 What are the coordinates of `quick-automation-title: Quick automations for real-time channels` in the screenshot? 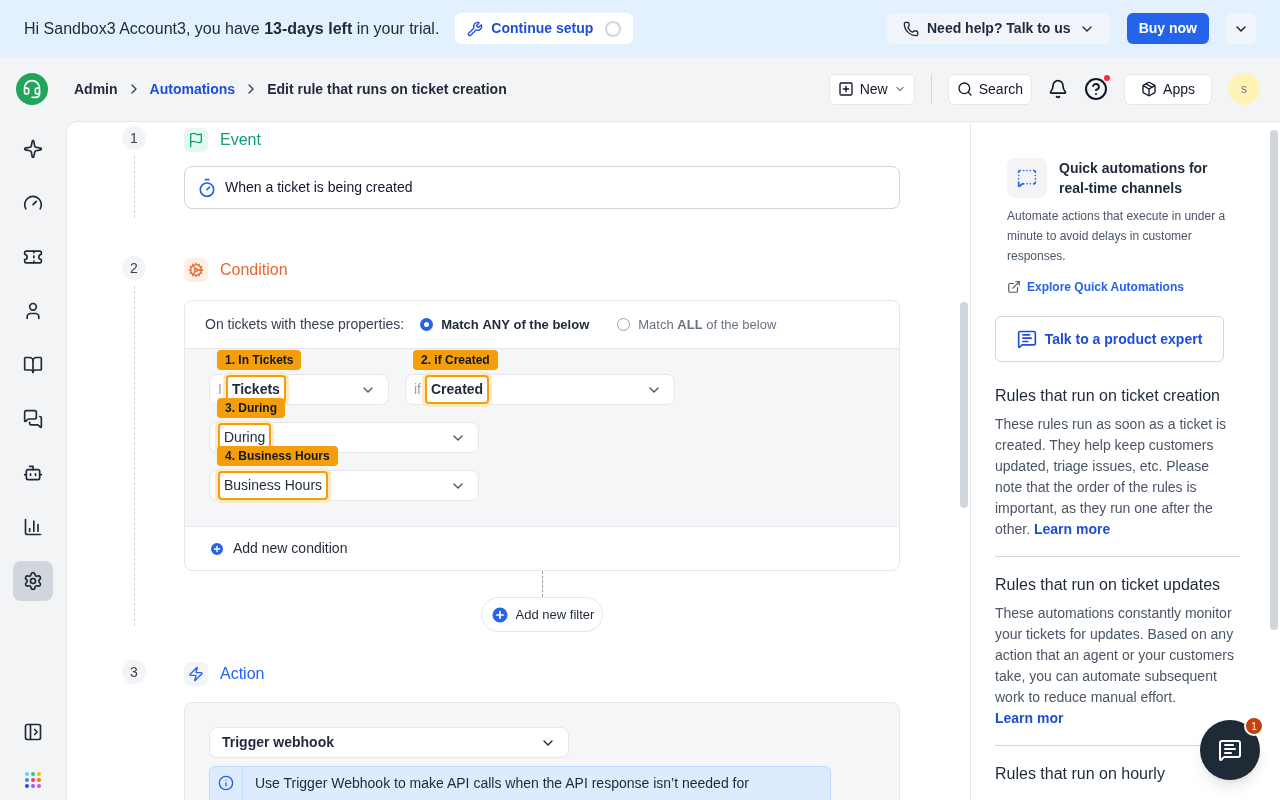 It's located at (1134, 178).